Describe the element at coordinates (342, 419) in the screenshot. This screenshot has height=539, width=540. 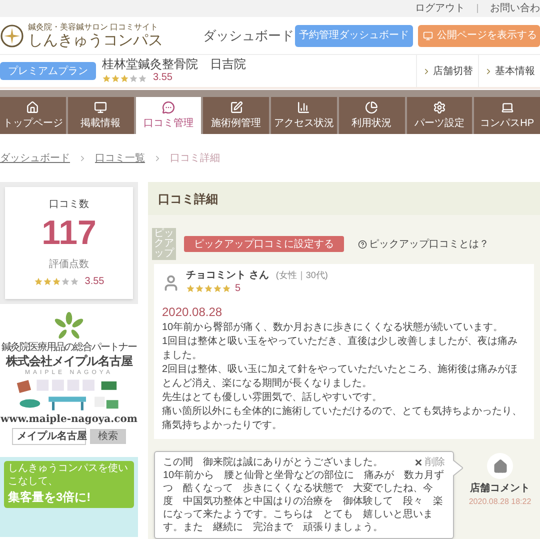
I see `review-text: 痛い箇所以外にも全体的に施術していただけるので、とても気持ちよかったり、痛気持ちよかったりです。` at that location.